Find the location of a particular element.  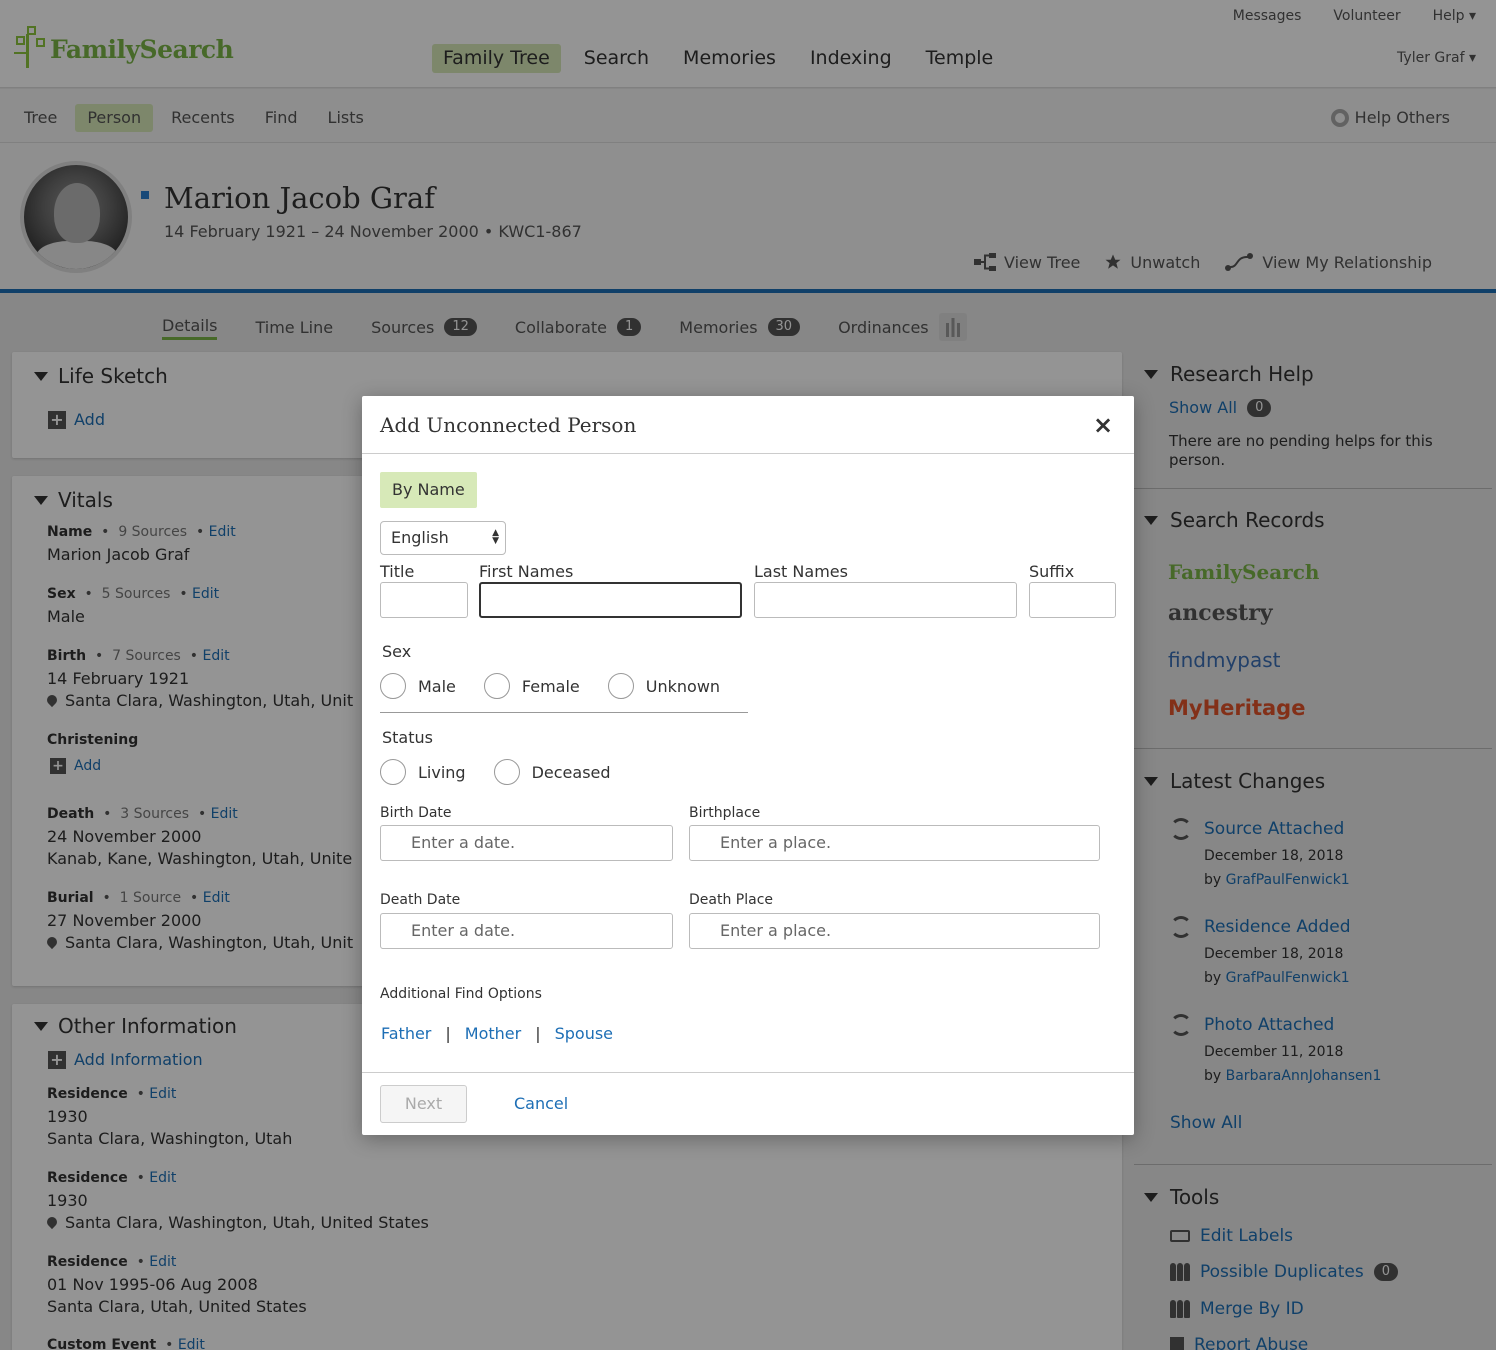

sex-radio-group: Male Female Unknown is located at coordinates (564, 686).